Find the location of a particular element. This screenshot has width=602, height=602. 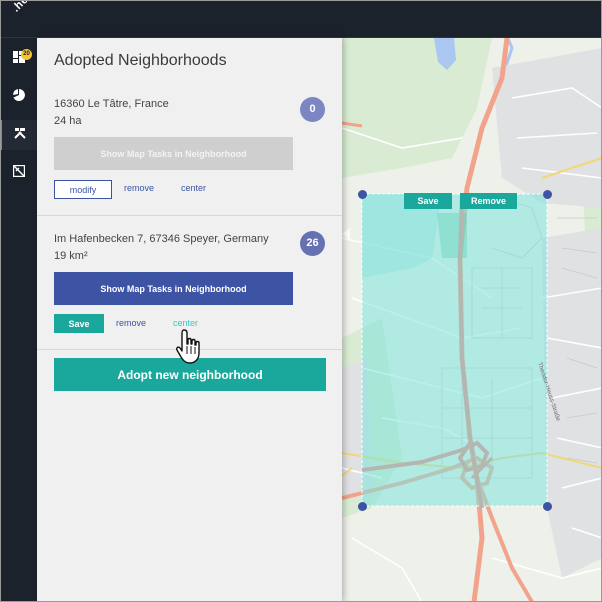

save-button: Save is located at coordinates (79, 323).